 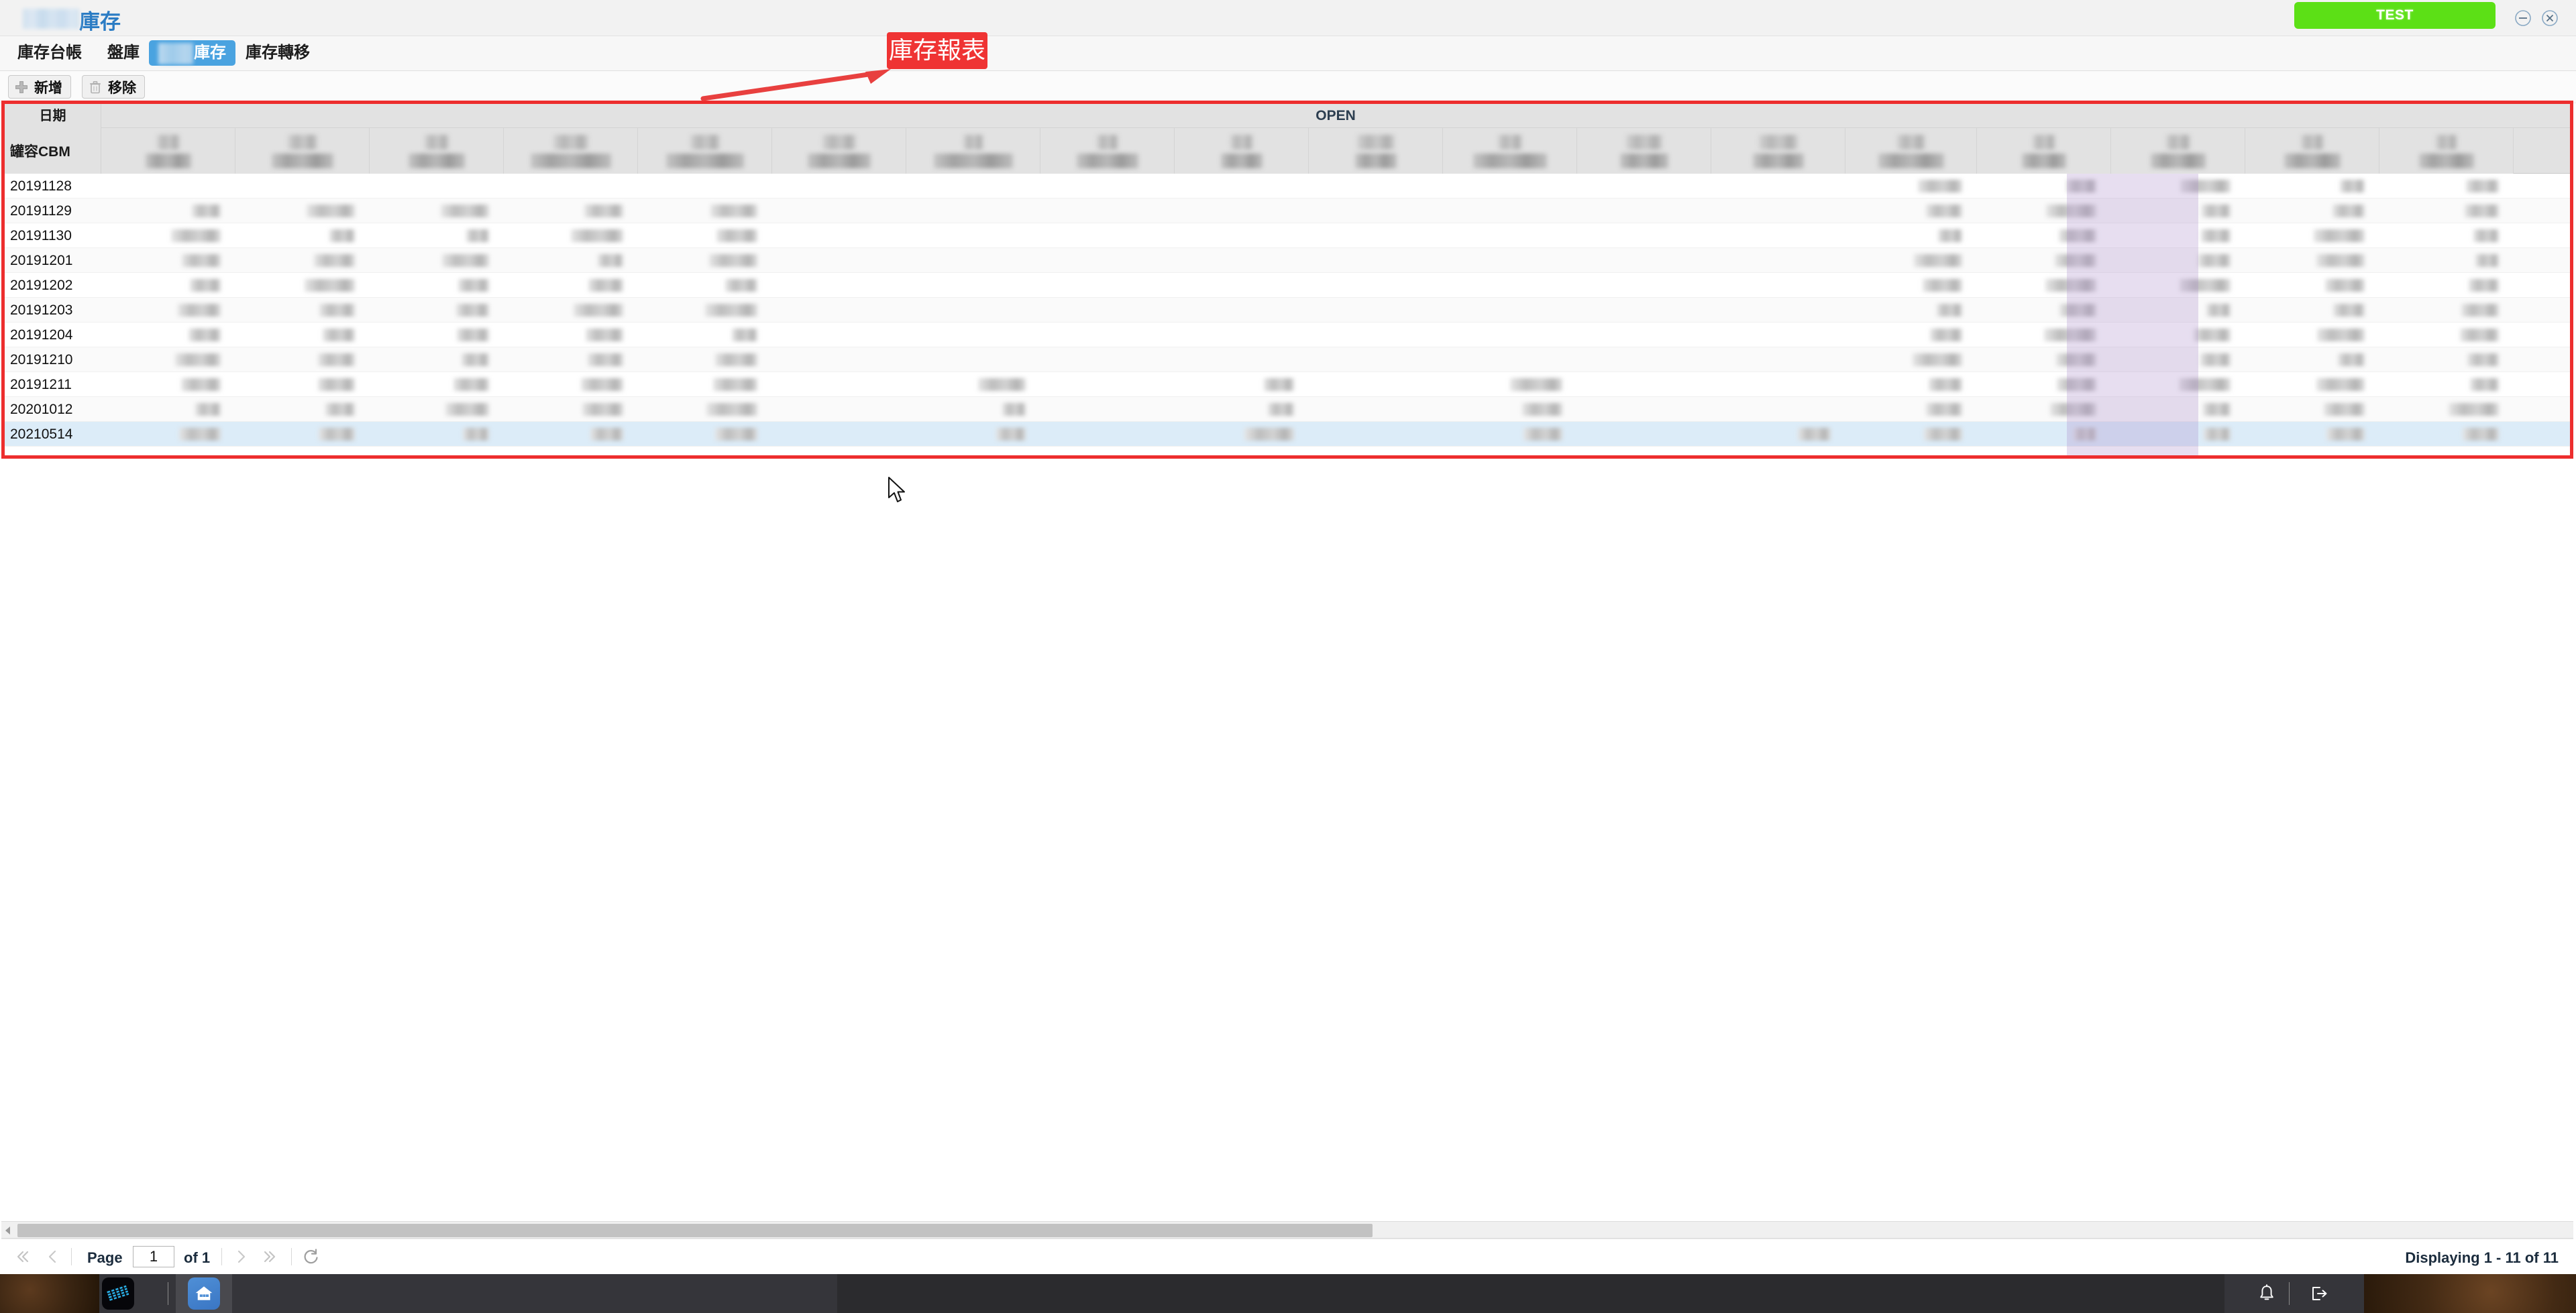 What do you see at coordinates (2470, 1293) in the screenshot?
I see `desktop-wallpaper-right` at bounding box center [2470, 1293].